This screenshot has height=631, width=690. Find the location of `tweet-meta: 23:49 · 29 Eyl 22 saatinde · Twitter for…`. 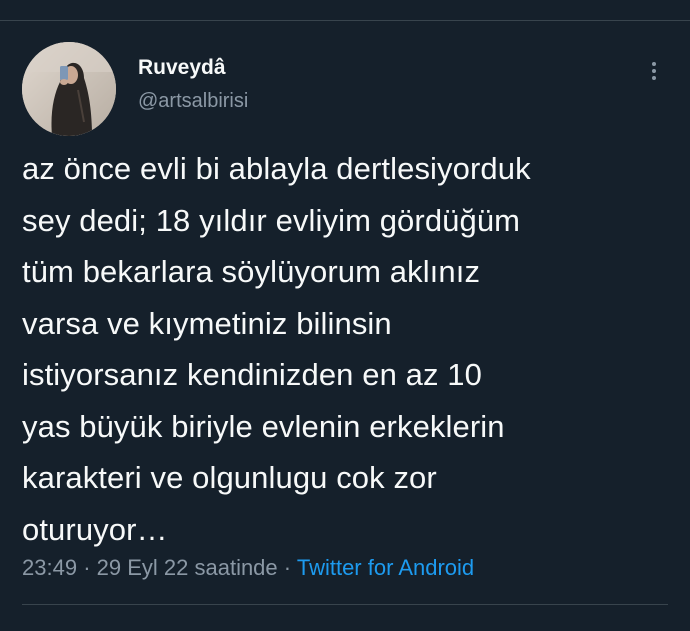

tweet-meta: 23:49 · 29 Eyl 22 saatinde · Twitter for… is located at coordinates (248, 568).